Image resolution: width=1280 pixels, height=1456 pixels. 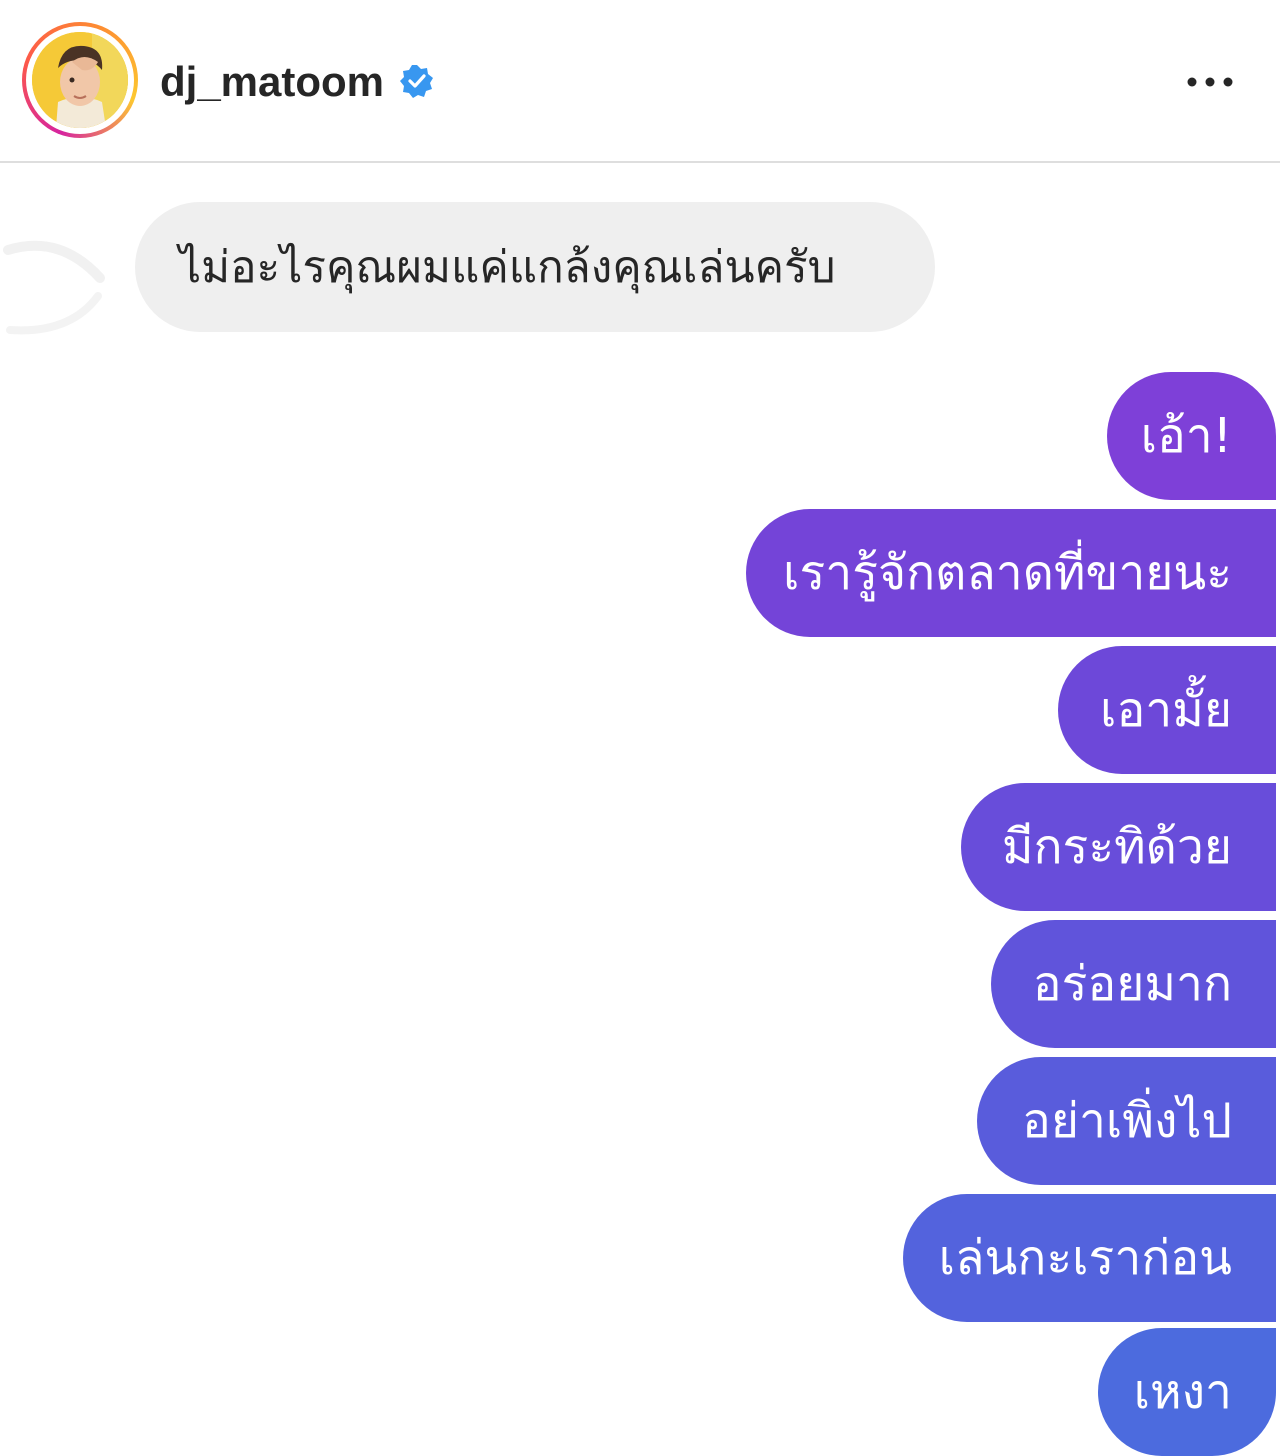 I want to click on verified-badge-icon, so click(x=417, y=81).